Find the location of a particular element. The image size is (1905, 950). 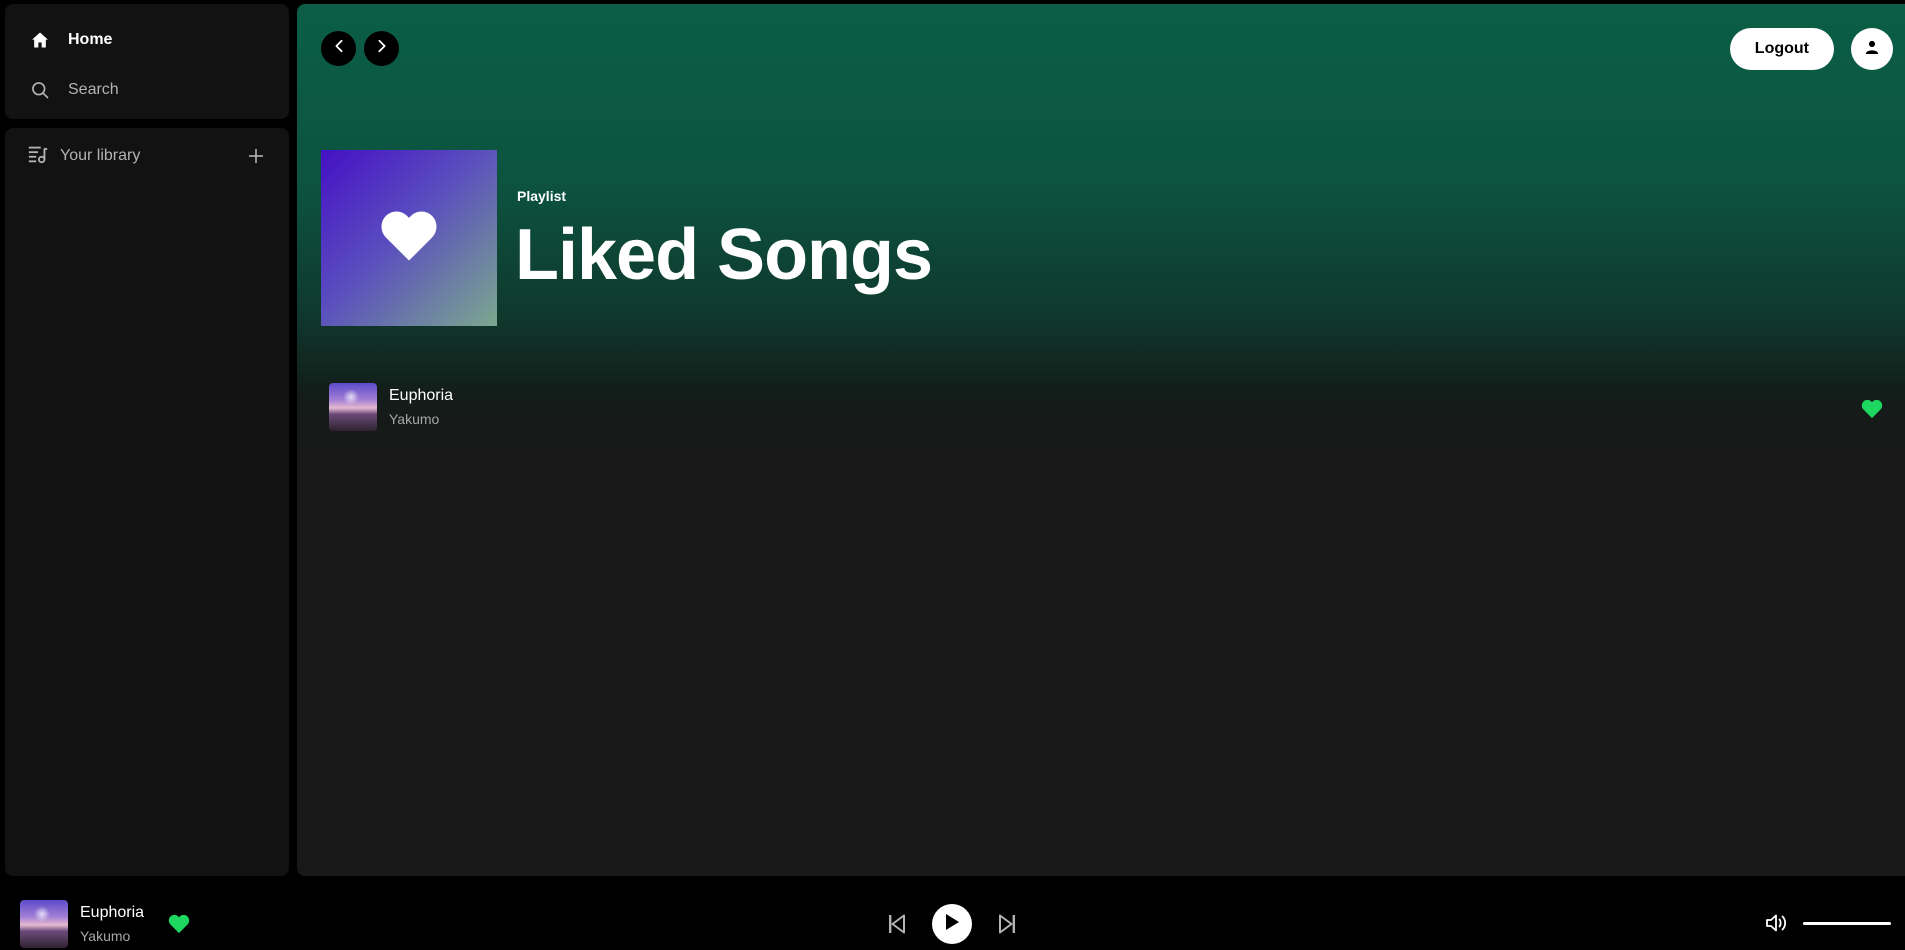

track-artwork is located at coordinates (353, 407).